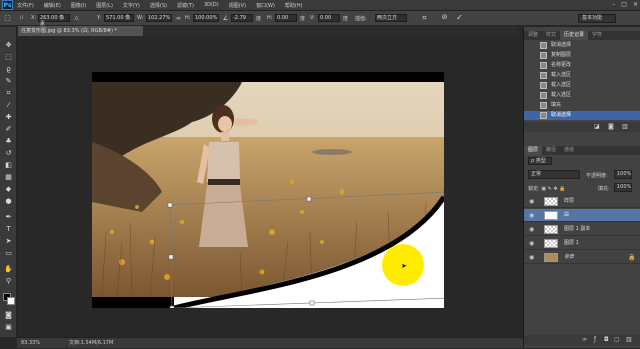 The height and width of the screenshot is (349, 640). Describe the element at coordinates (294, 5) in the screenshot. I see `menu-help: 帮助(H)` at that location.